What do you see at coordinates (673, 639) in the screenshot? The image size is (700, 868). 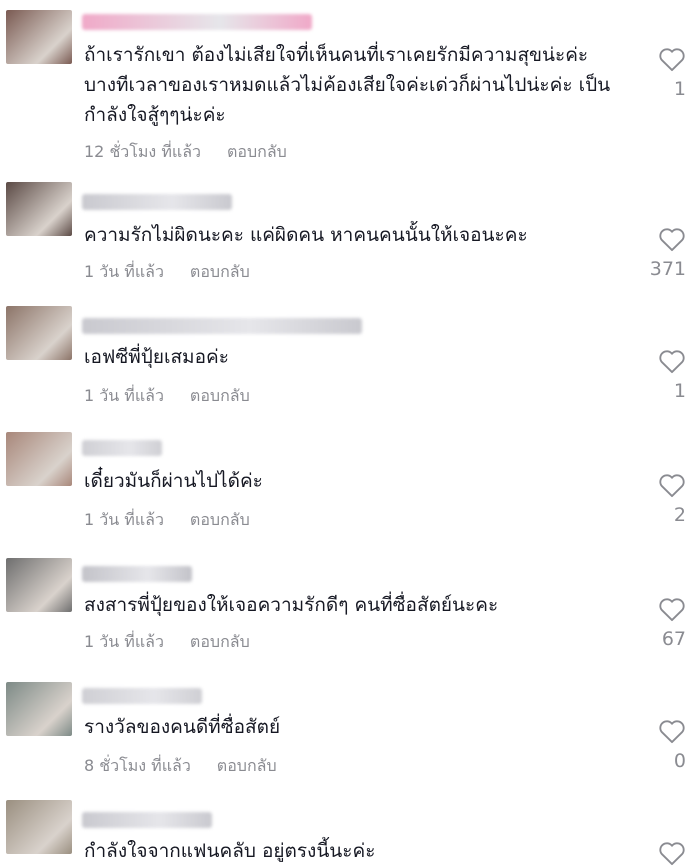 I see `like-count: 67` at bounding box center [673, 639].